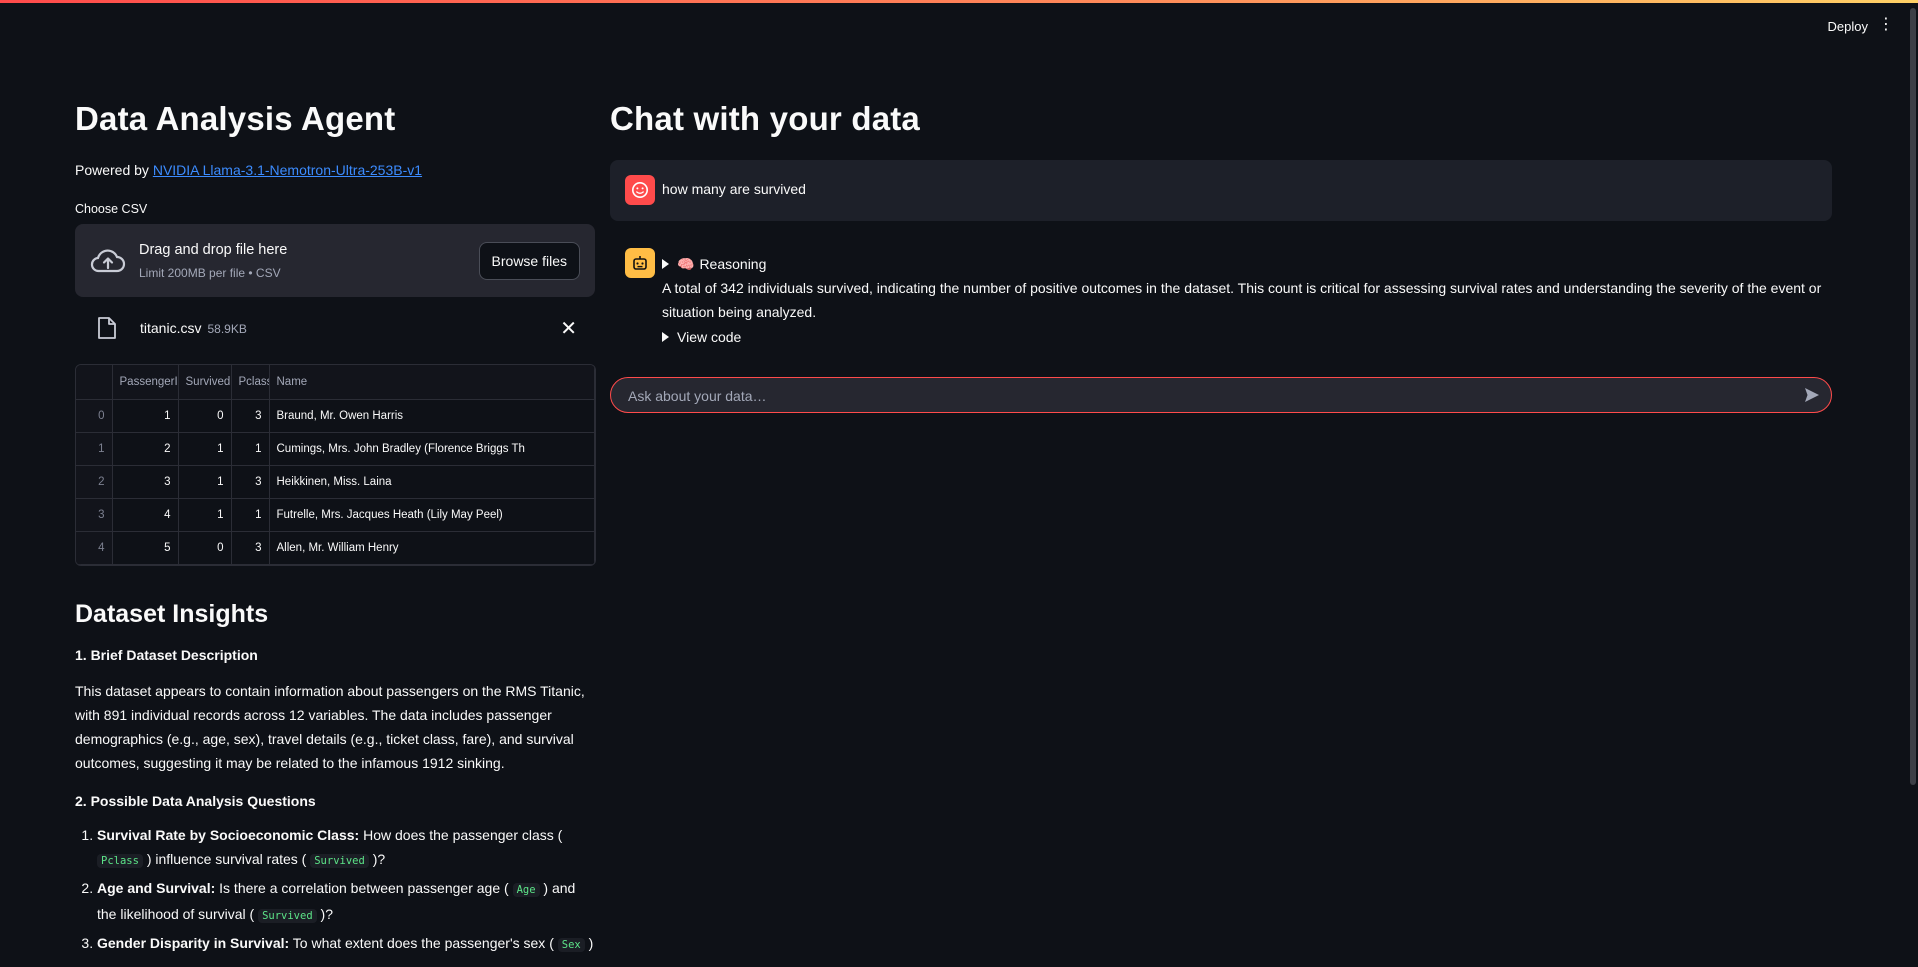 The height and width of the screenshot is (967, 1918). I want to click on table-cell: Heikkinen, Miss. Laina, so click(432, 482).